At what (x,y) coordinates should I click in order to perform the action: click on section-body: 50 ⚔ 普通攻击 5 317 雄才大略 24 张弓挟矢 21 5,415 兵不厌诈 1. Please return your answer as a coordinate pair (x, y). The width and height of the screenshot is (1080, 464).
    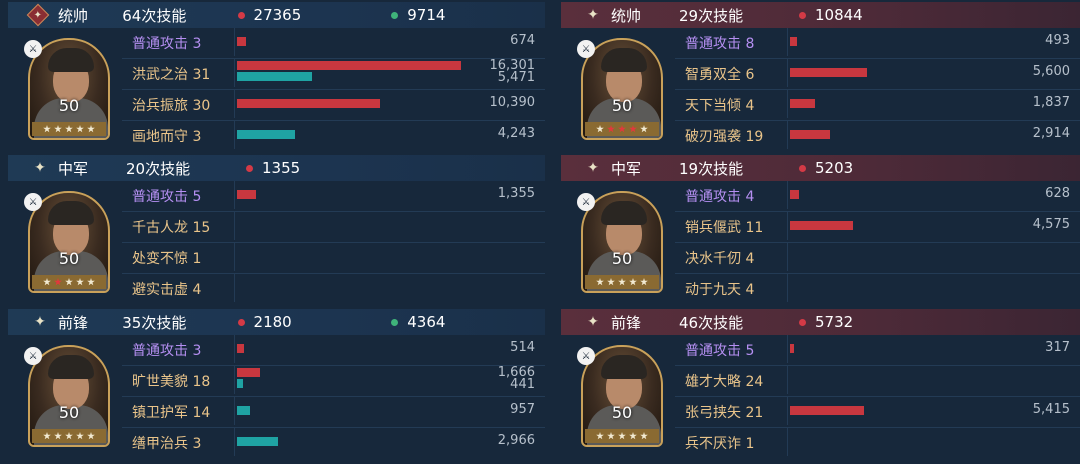
    Looking at the image, I should click on (820, 396).